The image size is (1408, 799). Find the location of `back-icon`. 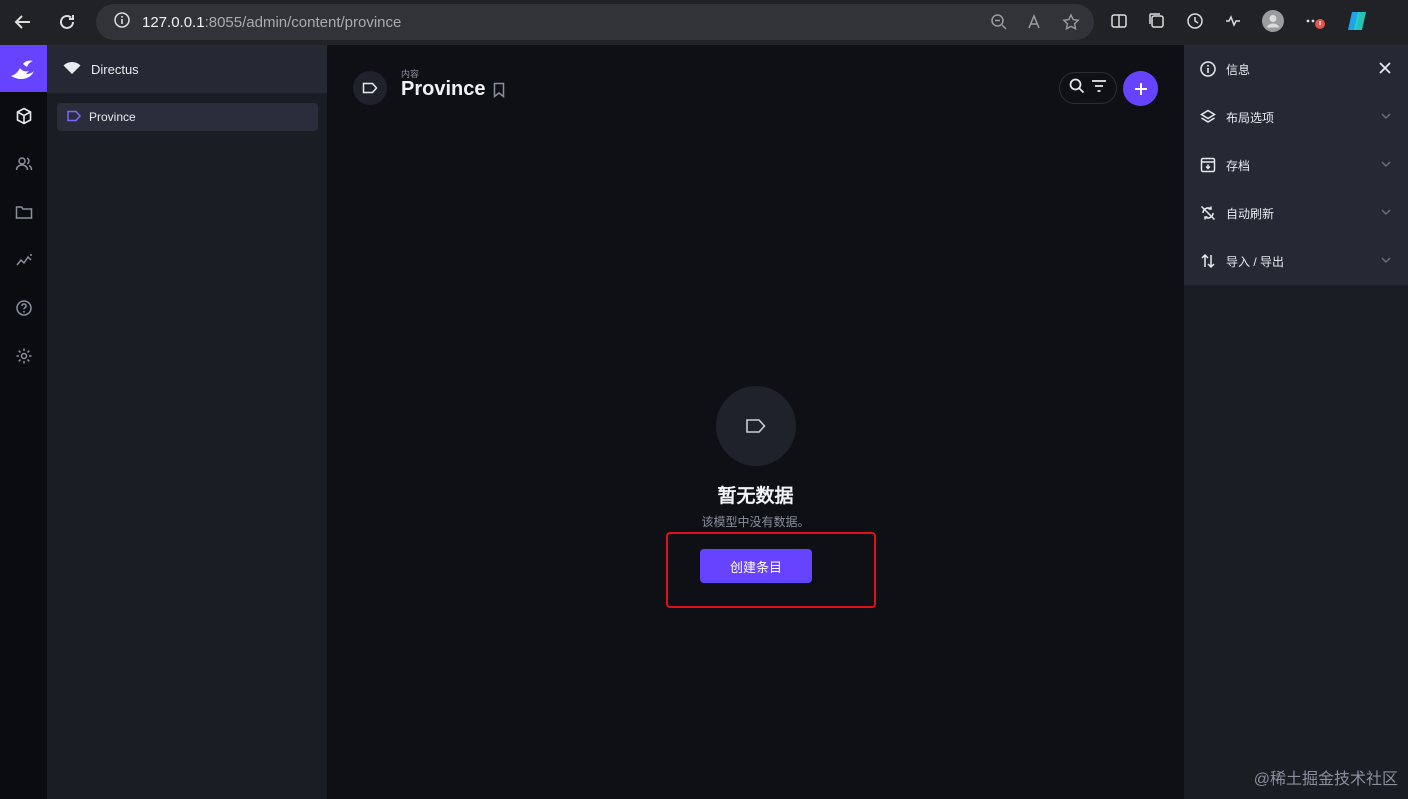

back-icon is located at coordinates (23, 22).